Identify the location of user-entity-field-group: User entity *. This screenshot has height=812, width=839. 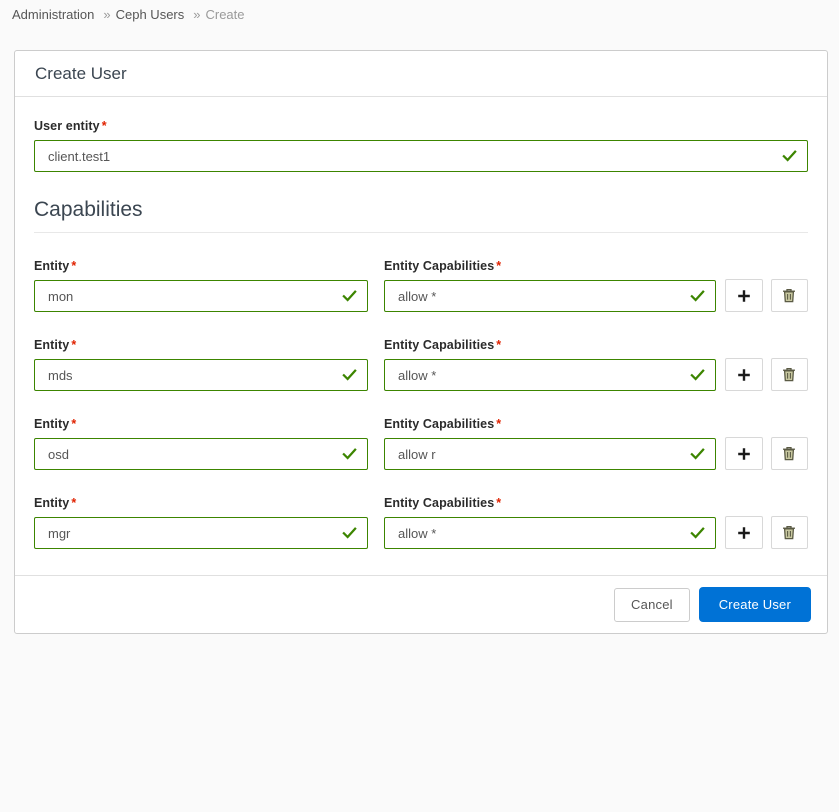
(421, 145).